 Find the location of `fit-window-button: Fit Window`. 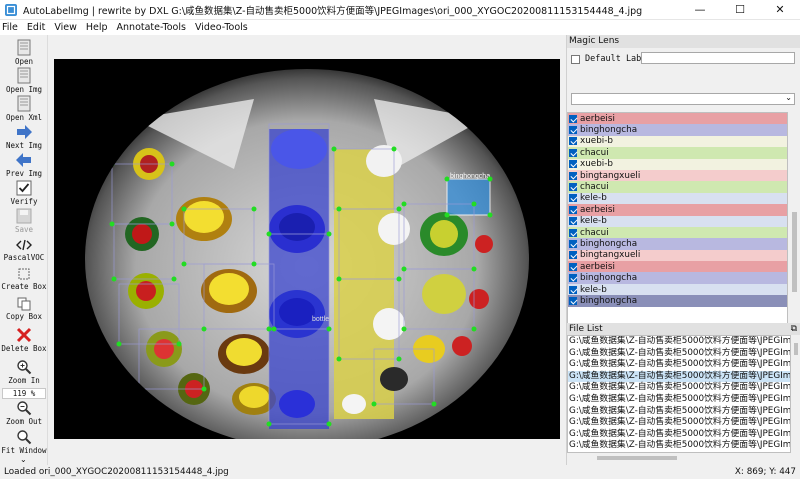

fit-window-button: Fit Window is located at coordinates (24, 442).